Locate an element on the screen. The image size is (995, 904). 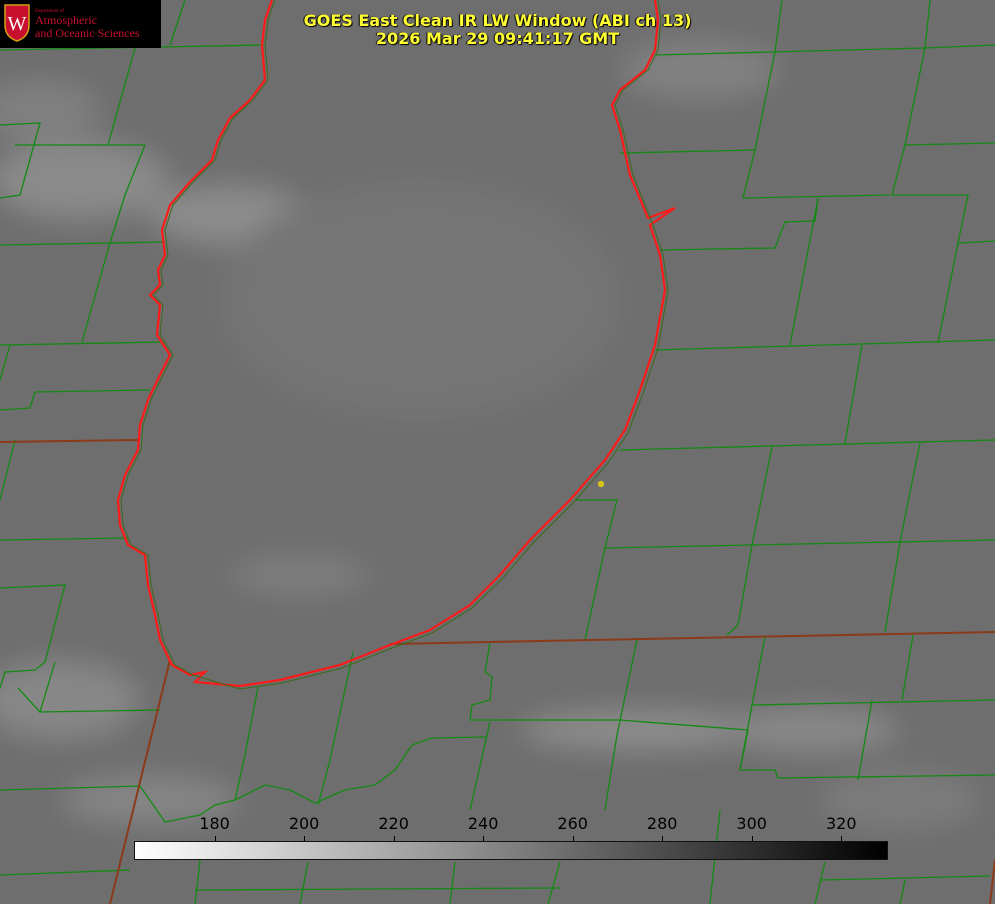
temperature-colorbar: 180 200 220 240 260 280 300 320 is located at coordinates (512, 838).